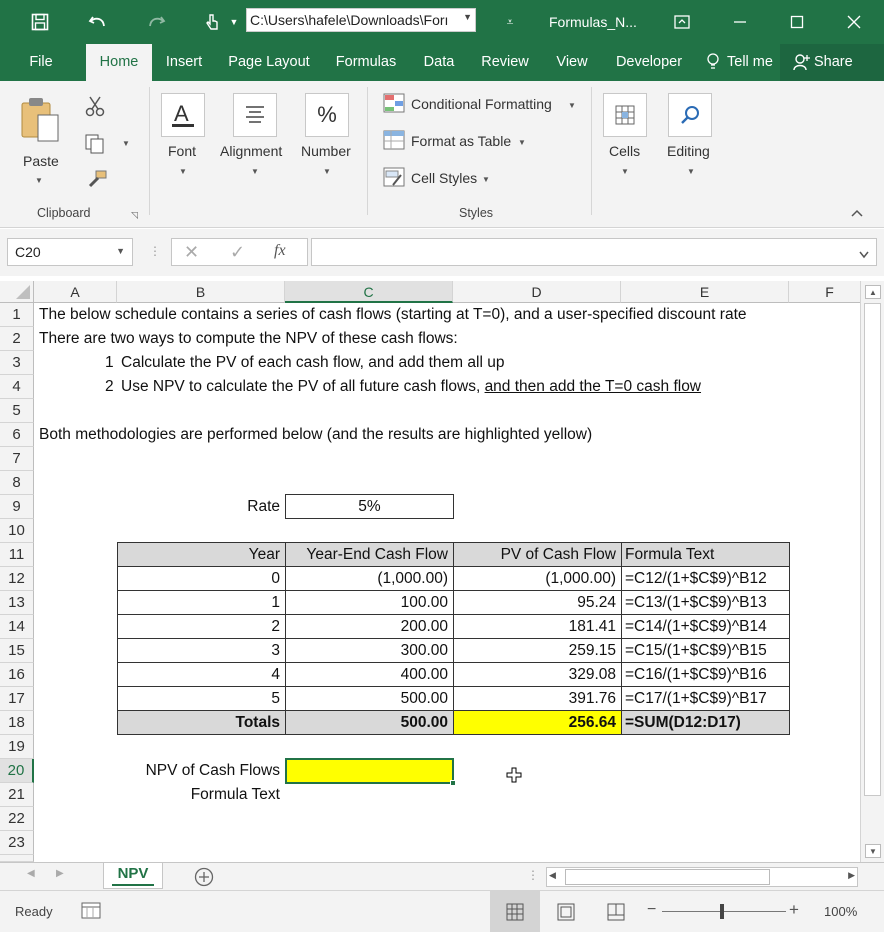  What do you see at coordinates (255, 115) in the screenshot?
I see `alignment-button-icon` at bounding box center [255, 115].